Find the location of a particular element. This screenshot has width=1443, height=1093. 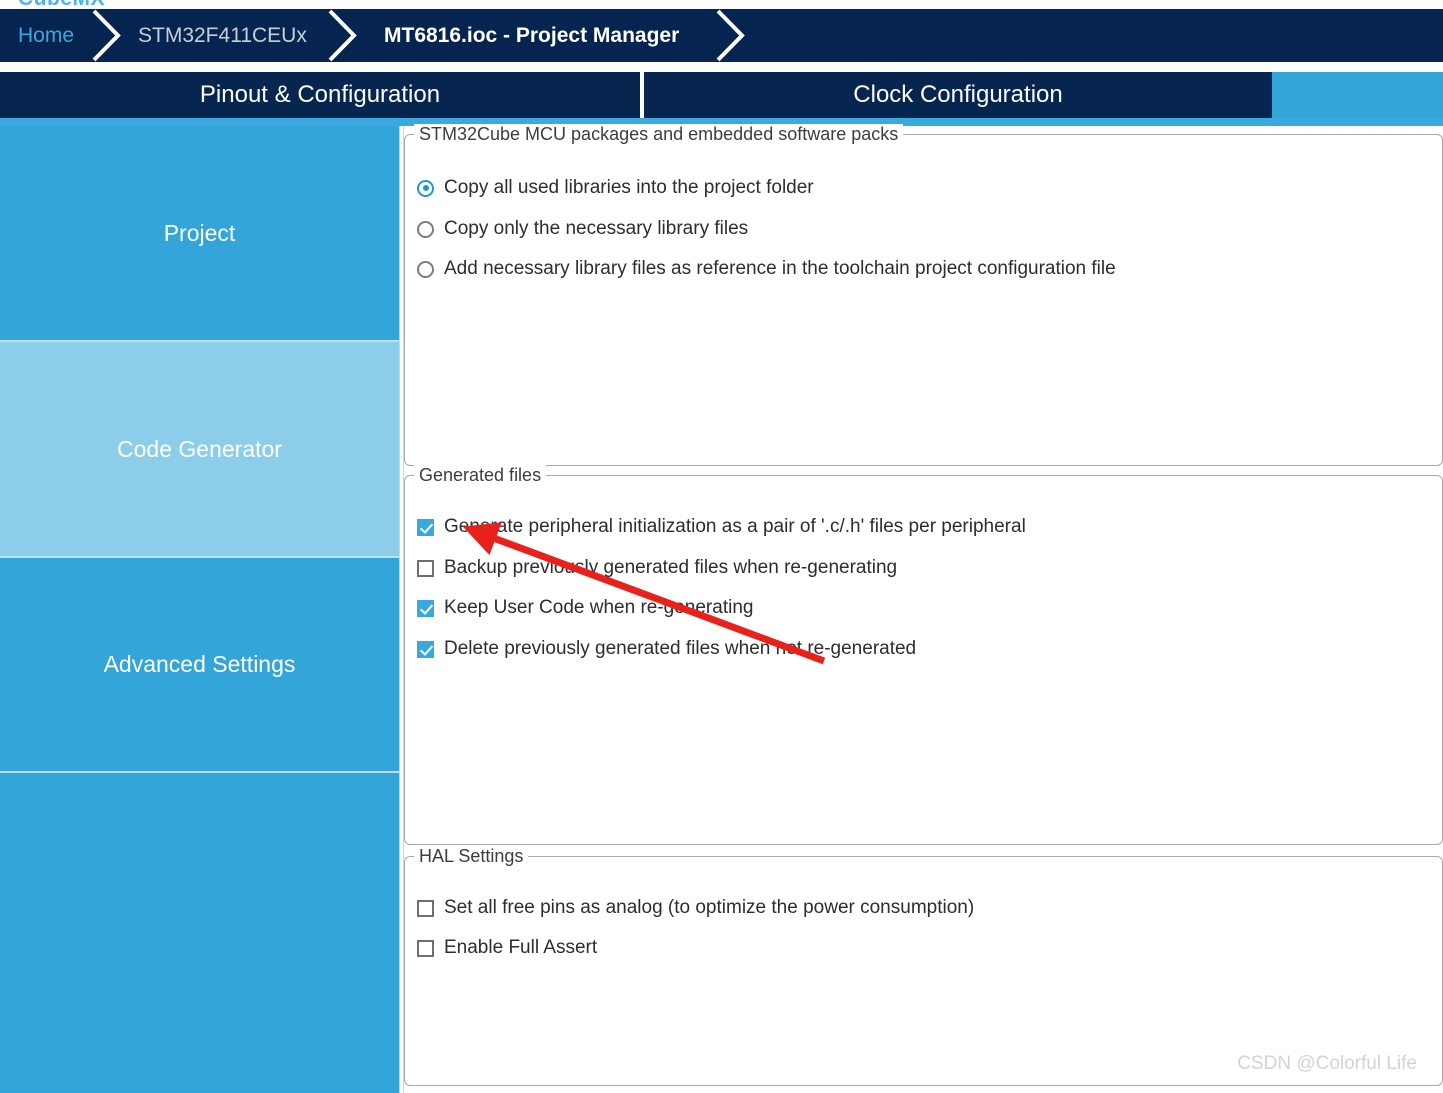

checkbox-keep-user-code: Keep User Code when re-generating is located at coordinates (585, 608).